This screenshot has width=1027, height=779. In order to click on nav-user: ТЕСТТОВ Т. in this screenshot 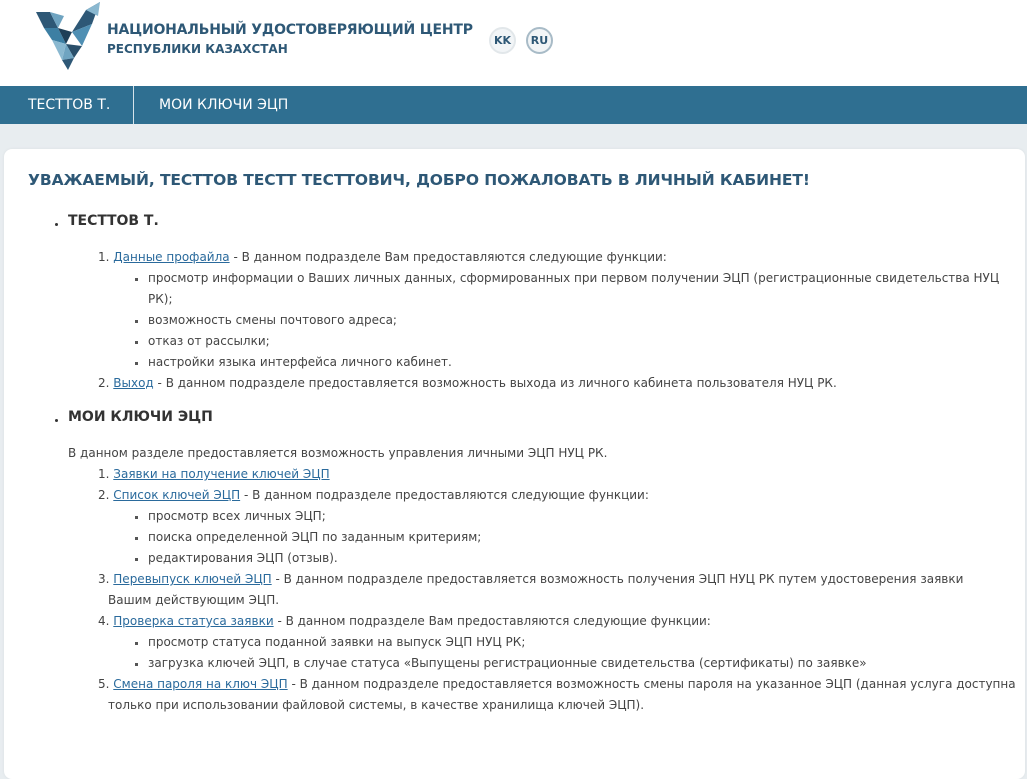, I will do `click(67, 105)`.